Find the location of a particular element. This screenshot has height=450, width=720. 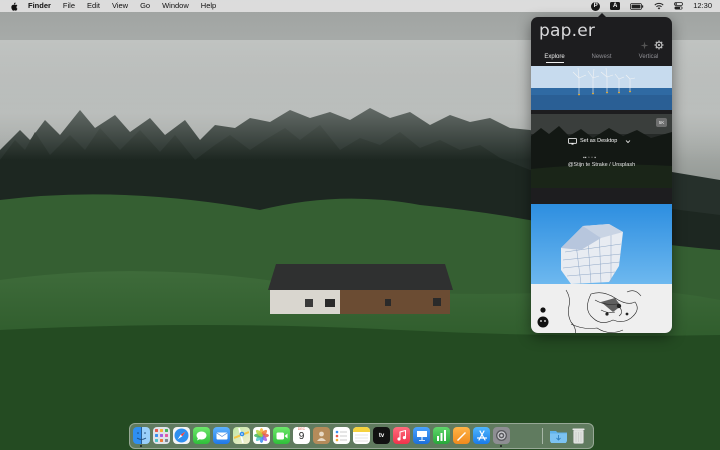

tab-bar: Explore Newest Vertical is located at coordinates (601, 59).